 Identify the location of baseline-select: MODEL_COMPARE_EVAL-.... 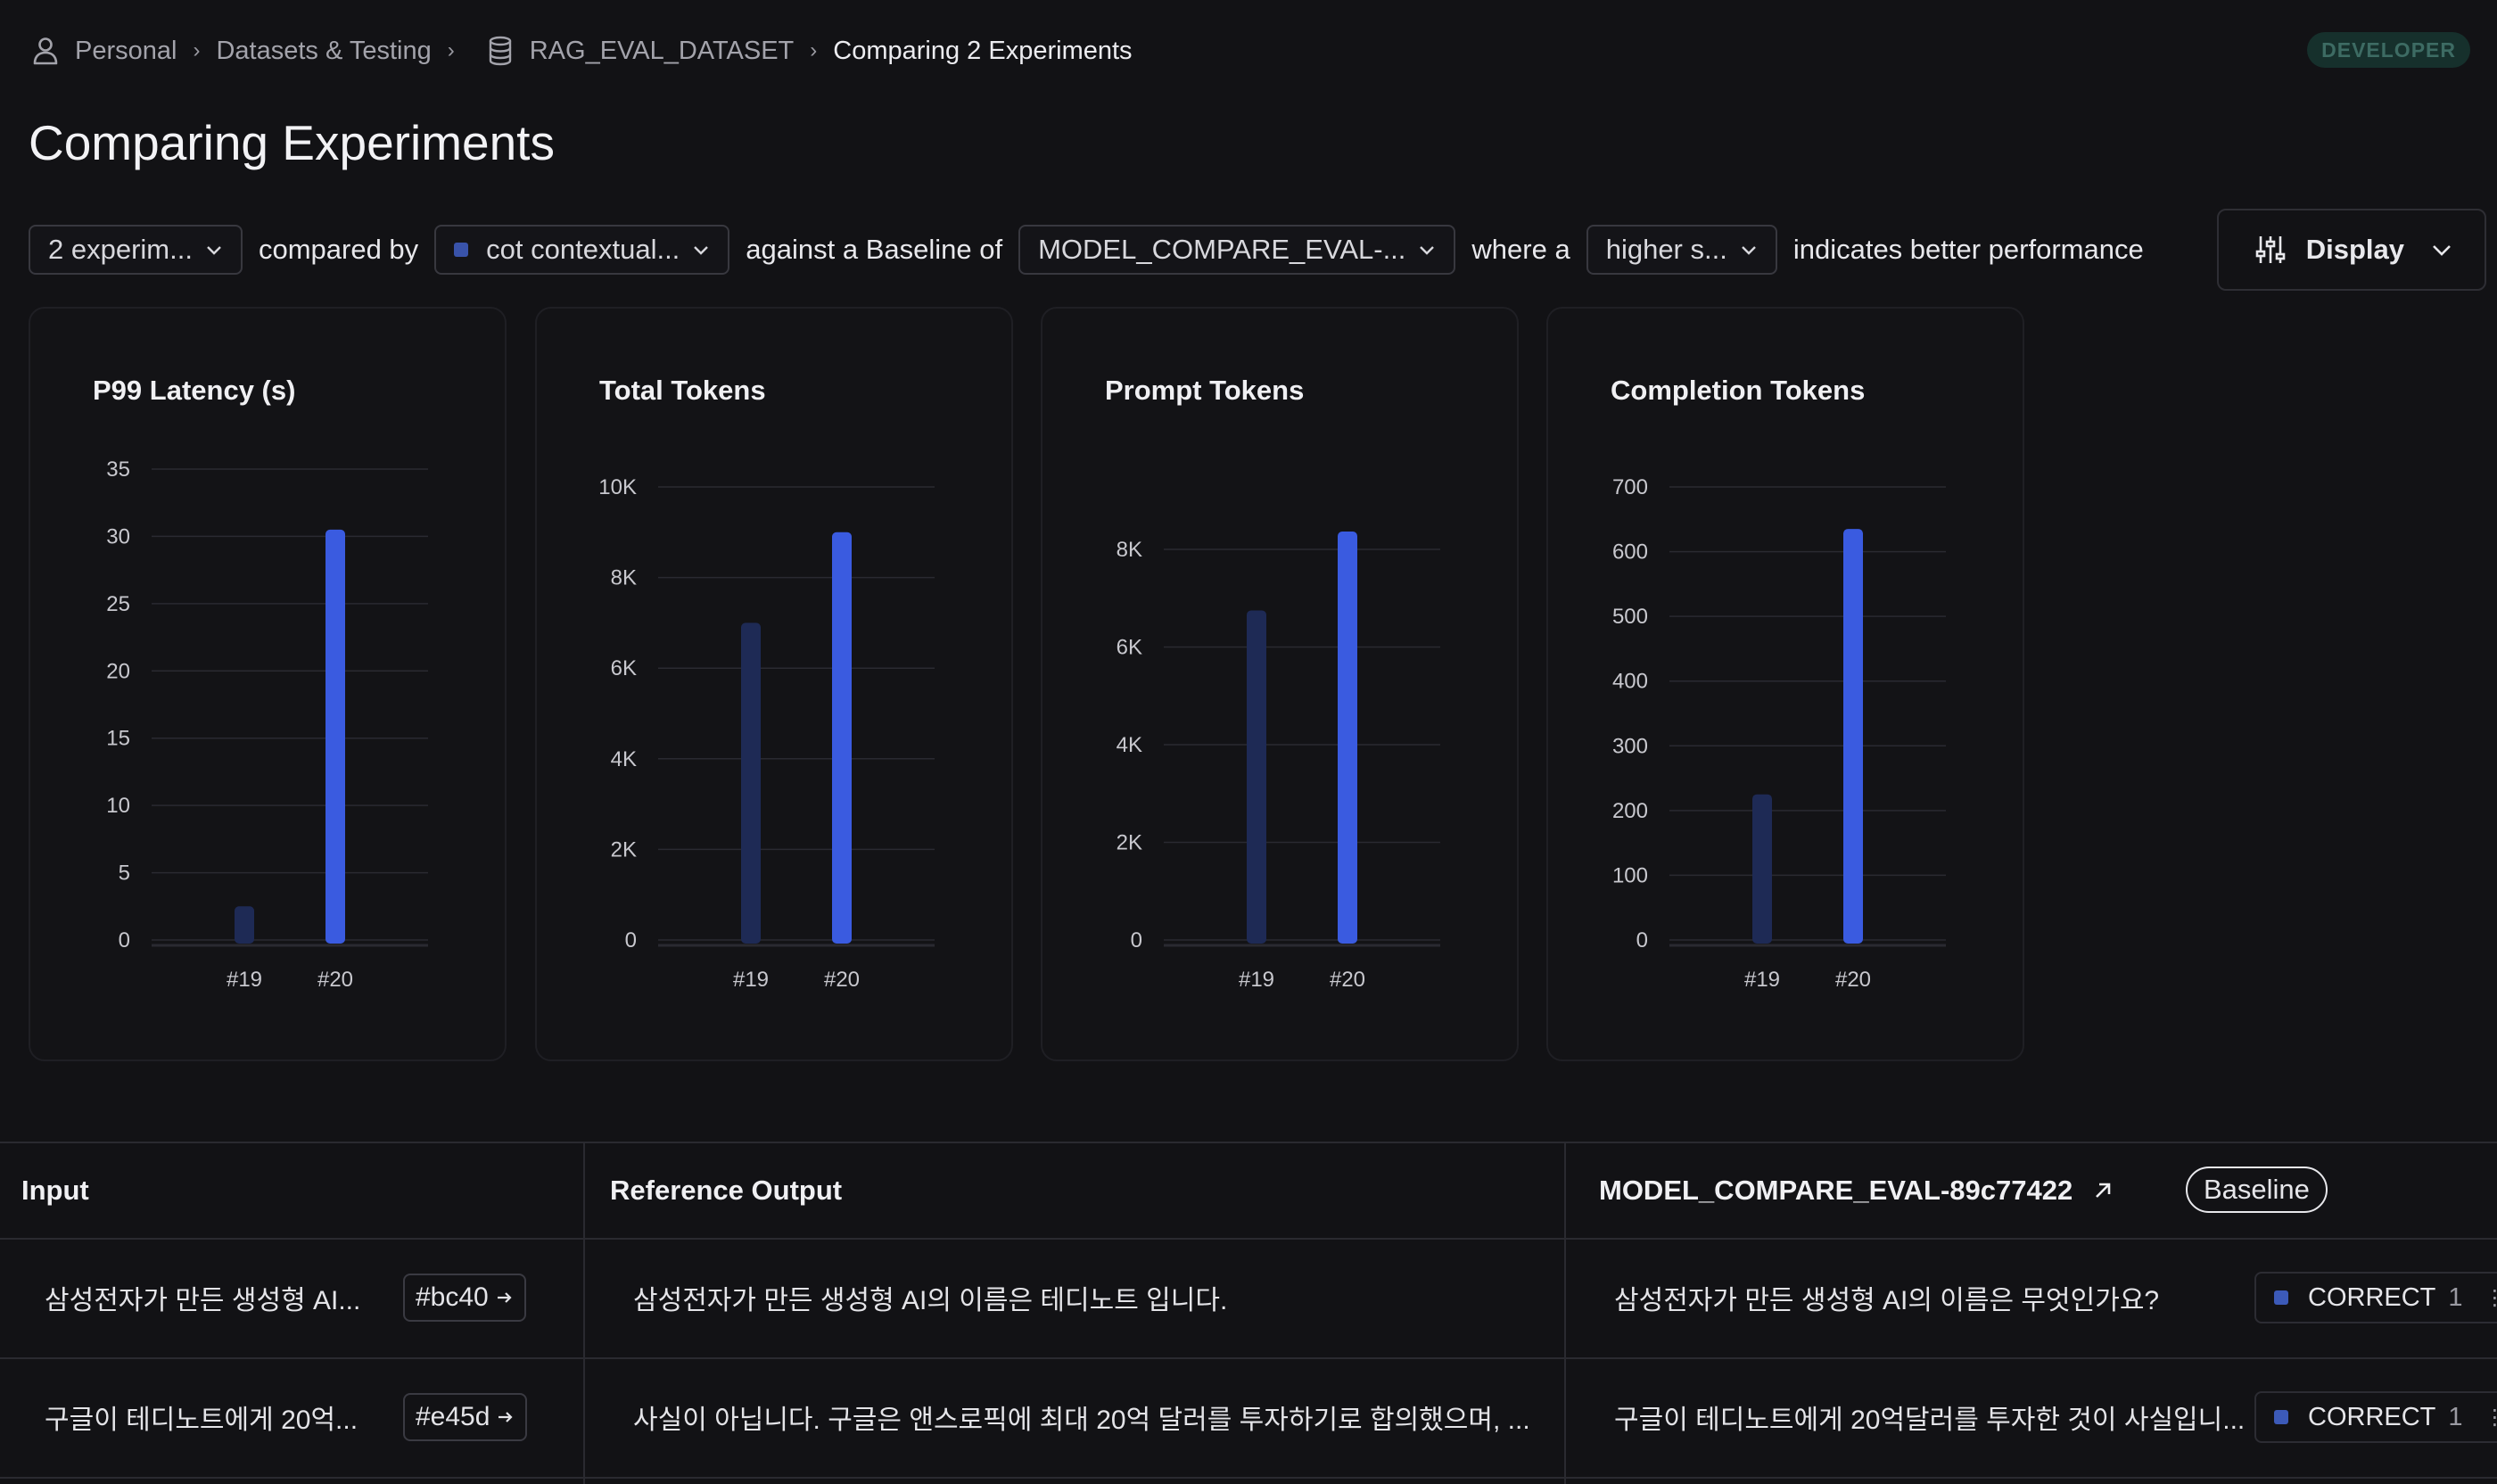
(1237, 250).